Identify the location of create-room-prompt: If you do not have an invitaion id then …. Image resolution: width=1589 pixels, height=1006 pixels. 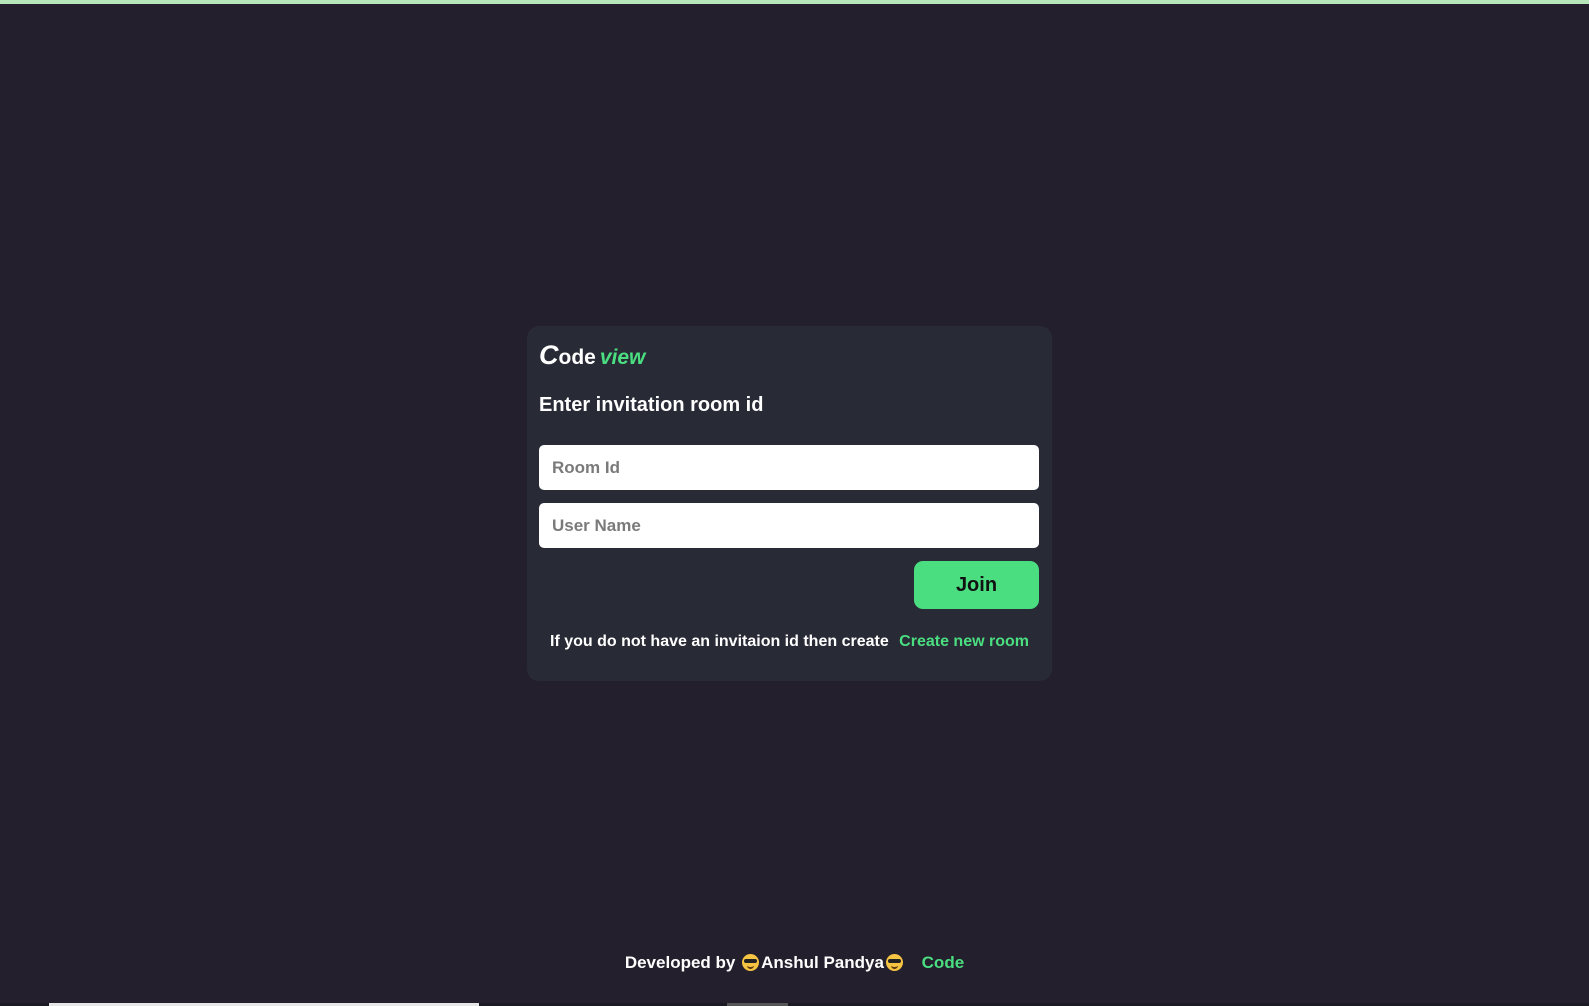
(789, 642).